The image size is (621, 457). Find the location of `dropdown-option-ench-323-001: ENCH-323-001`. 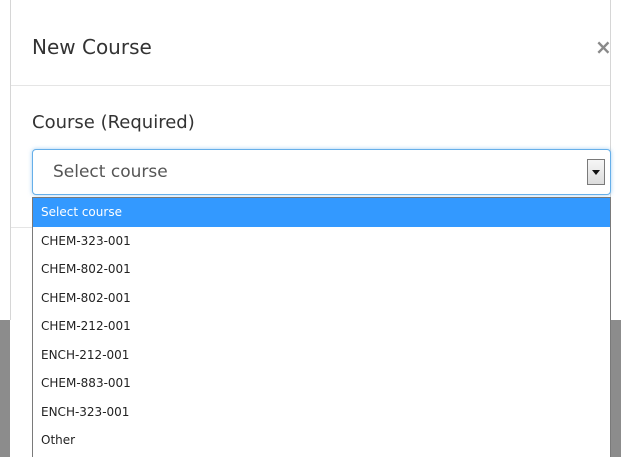

dropdown-option-ench-323-001: ENCH-323-001 is located at coordinates (321, 412).